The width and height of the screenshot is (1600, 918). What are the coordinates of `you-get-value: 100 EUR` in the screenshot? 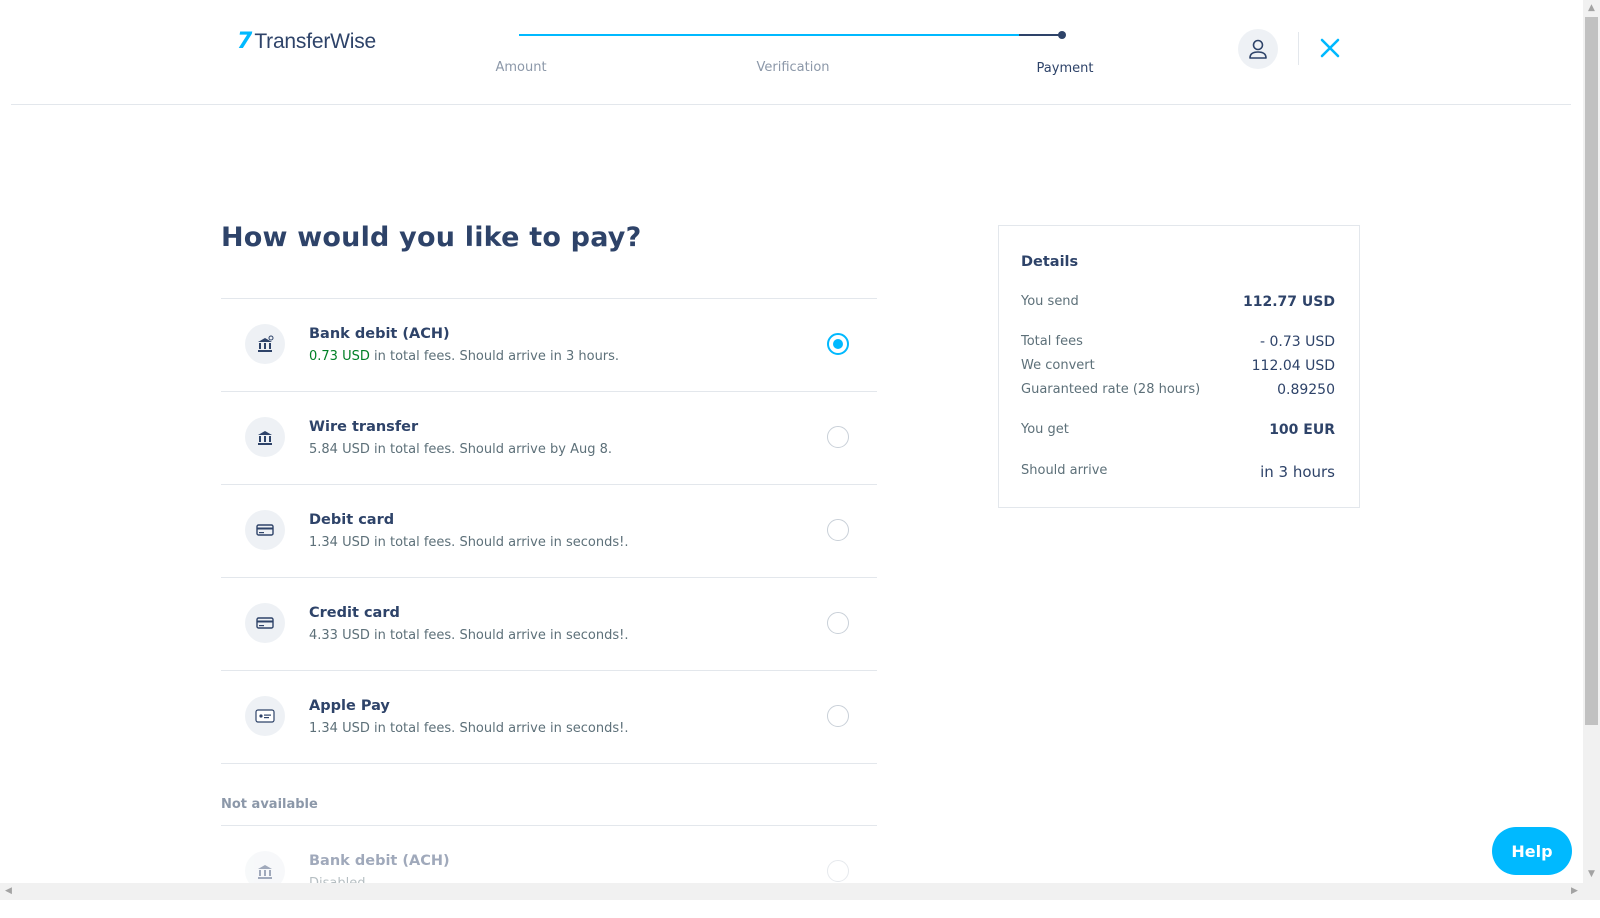 It's located at (1302, 430).